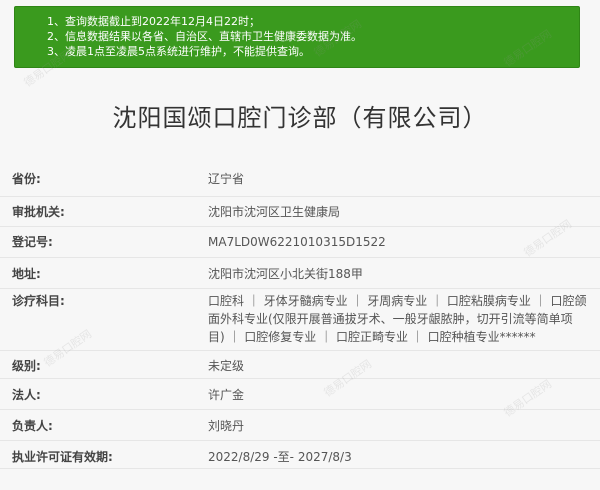 The height and width of the screenshot is (490, 600). Describe the element at coordinates (285, 274) in the screenshot. I see `row-value: 沈阳市沈河区小北关街188甲` at that location.